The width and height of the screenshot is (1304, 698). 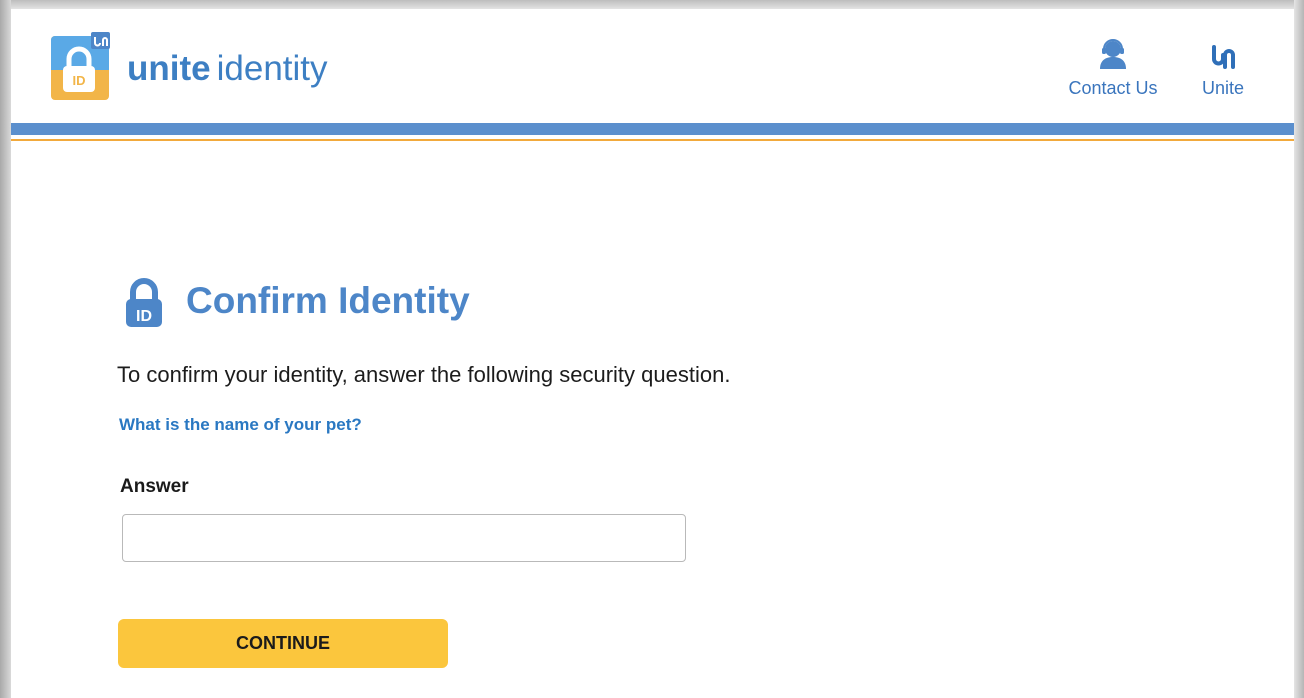 I want to click on unite-link: Unite, so click(x=1223, y=68).